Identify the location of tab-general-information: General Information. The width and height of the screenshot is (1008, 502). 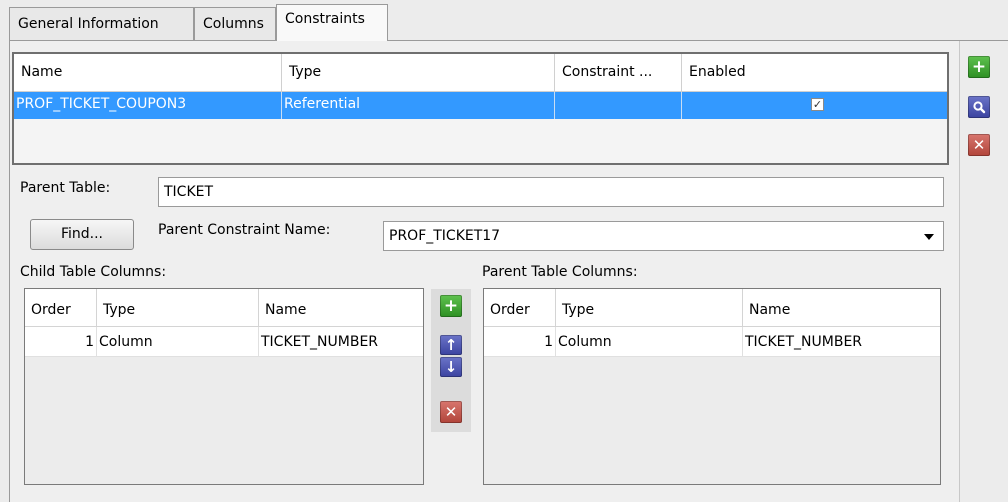
(101, 24).